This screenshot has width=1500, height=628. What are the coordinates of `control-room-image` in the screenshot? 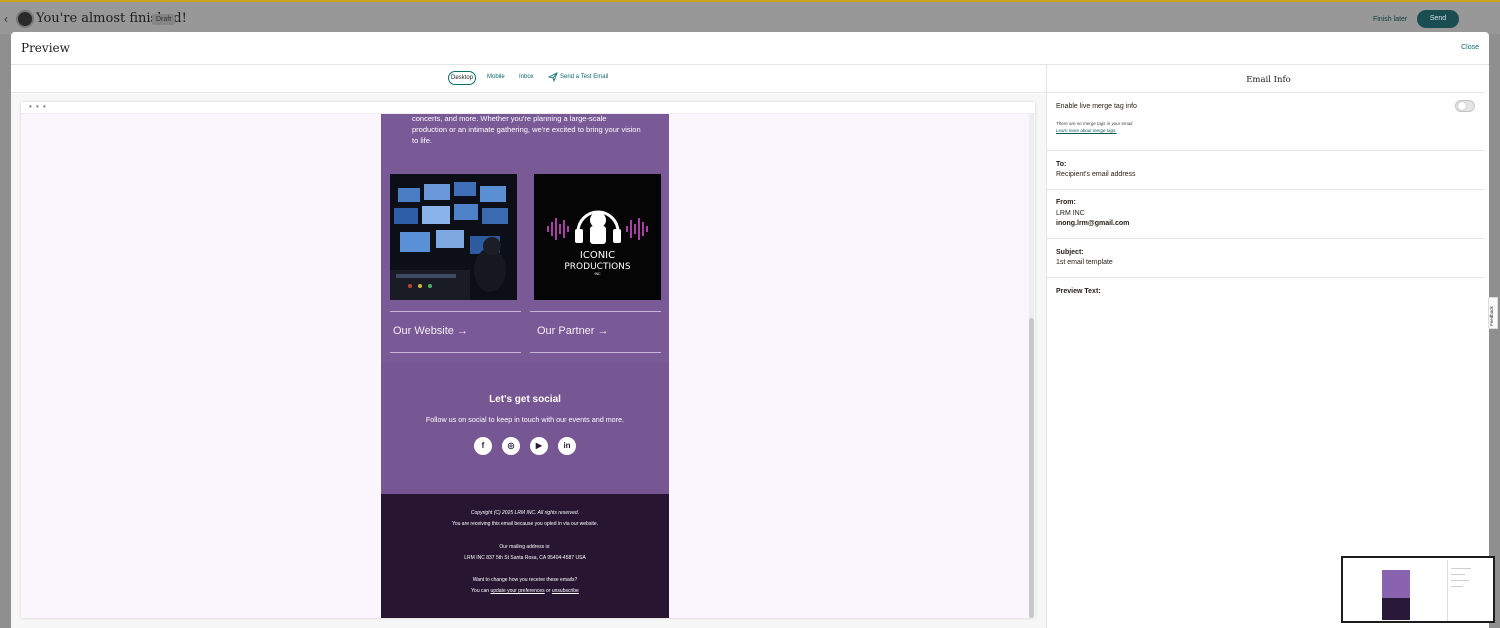 It's located at (453, 237).